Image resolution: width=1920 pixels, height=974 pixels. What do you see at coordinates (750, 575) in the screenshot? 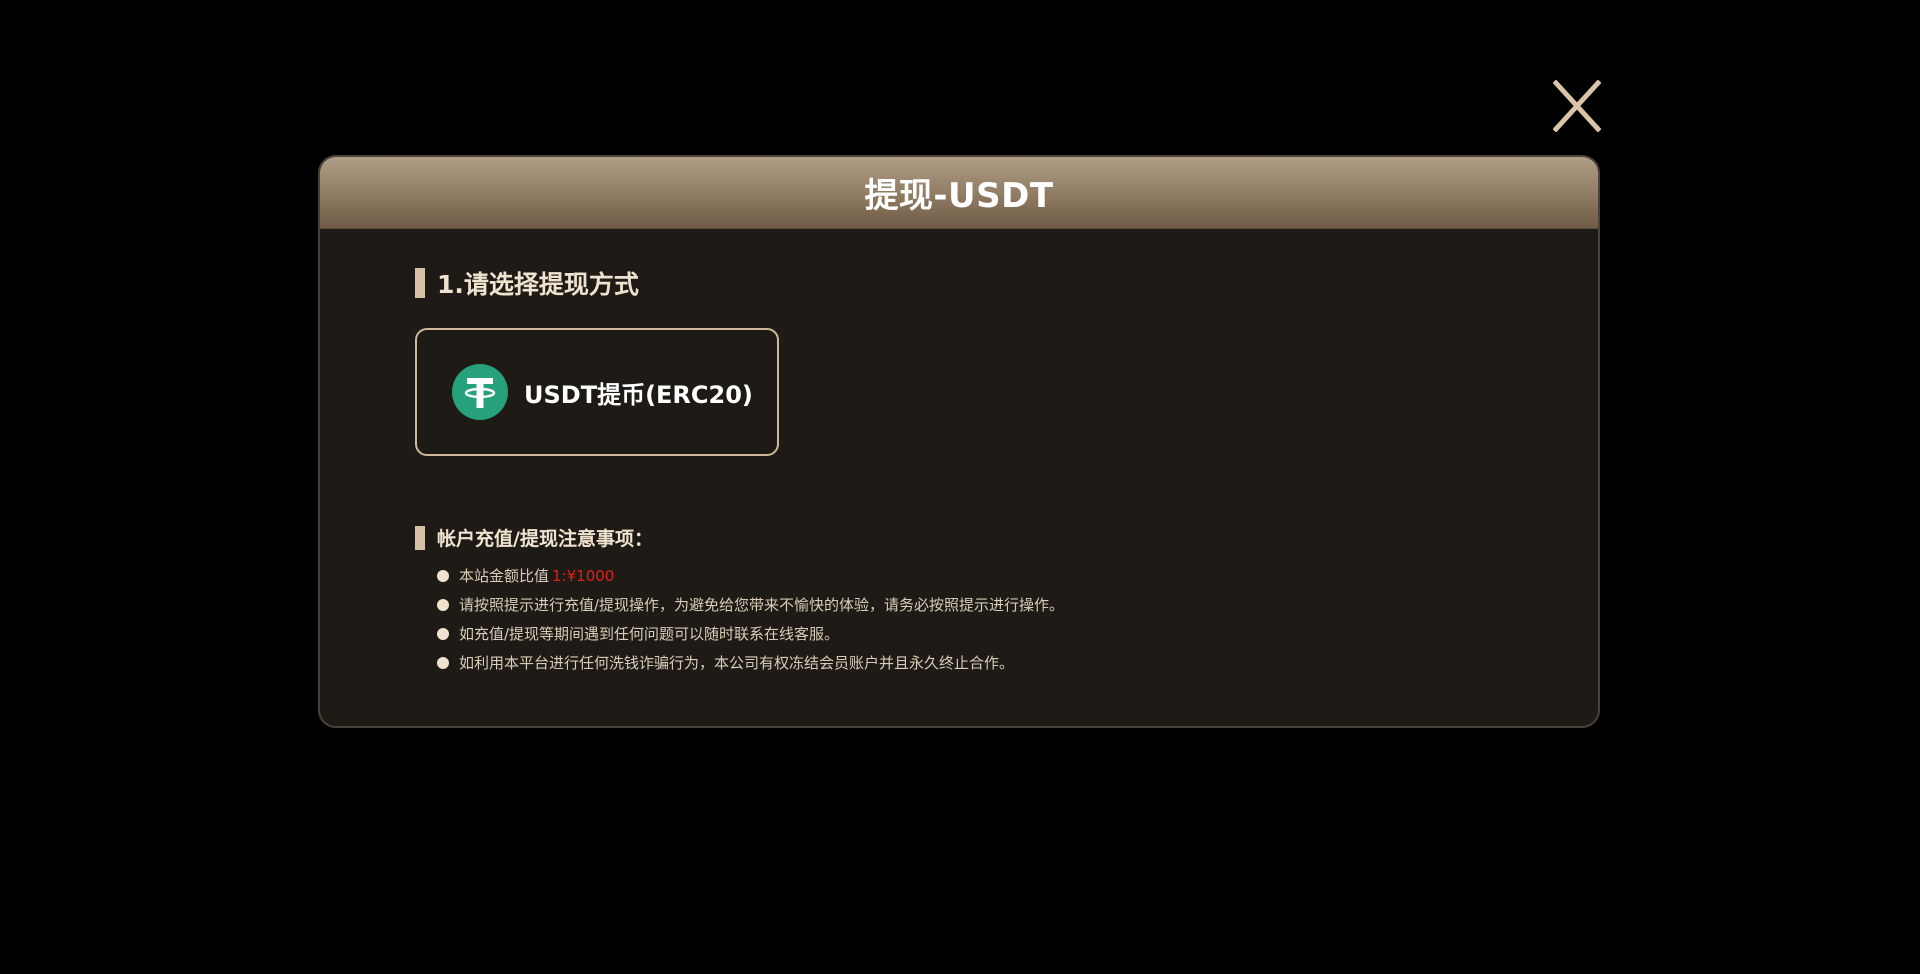
I see `note-item: 本站金额比值 1:¥1000` at bounding box center [750, 575].